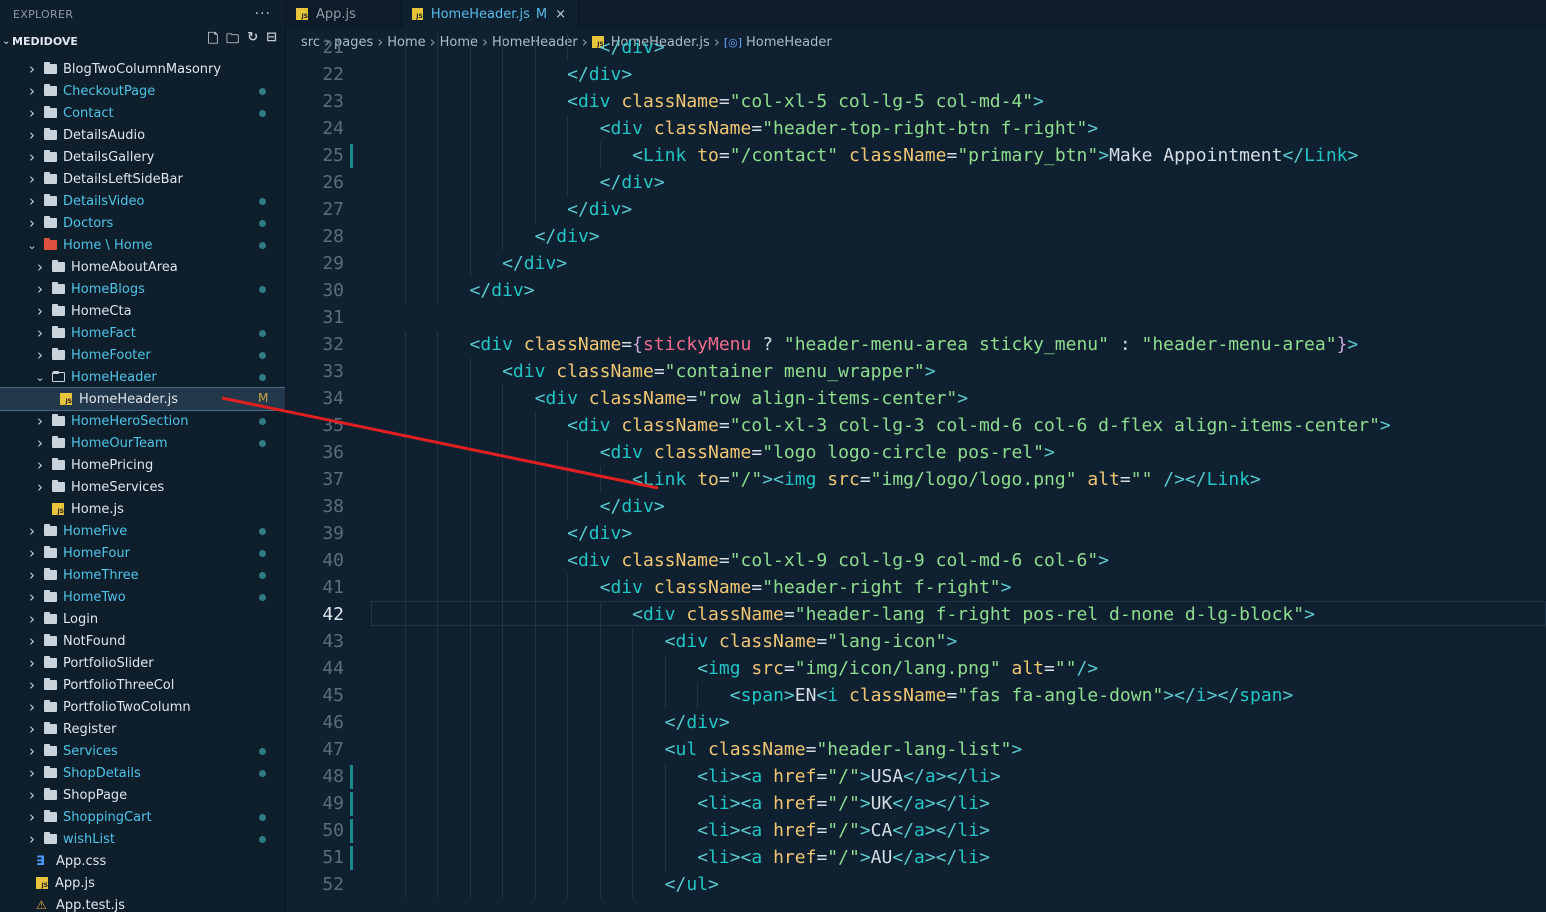 Image resolution: width=1546 pixels, height=912 pixels. Describe the element at coordinates (142, 267) in the screenshot. I see `tree-item: › HomeAboutArea` at that location.